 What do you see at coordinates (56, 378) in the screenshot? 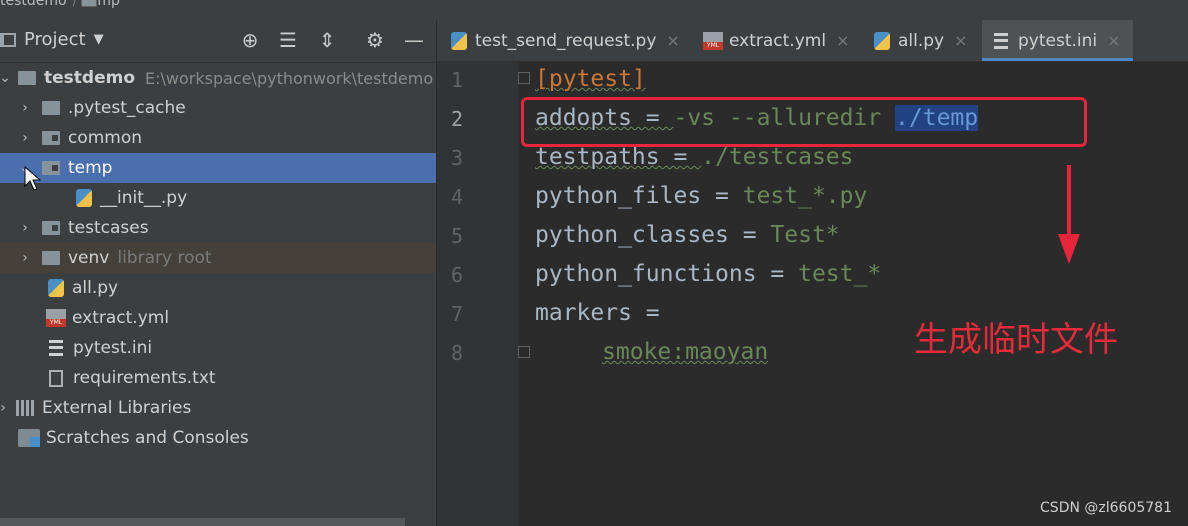
I see `text-file-icon` at bounding box center [56, 378].